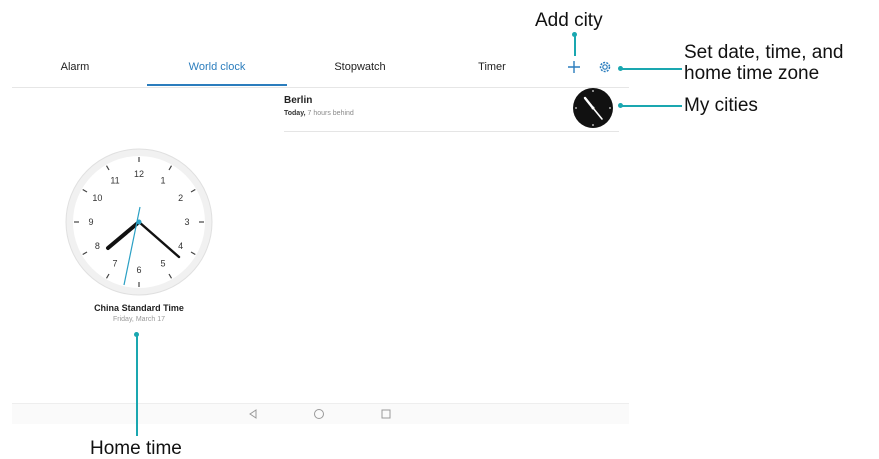 Image resolution: width=879 pixels, height=459 pixels. I want to click on clock-numeral: 12, so click(139, 174).